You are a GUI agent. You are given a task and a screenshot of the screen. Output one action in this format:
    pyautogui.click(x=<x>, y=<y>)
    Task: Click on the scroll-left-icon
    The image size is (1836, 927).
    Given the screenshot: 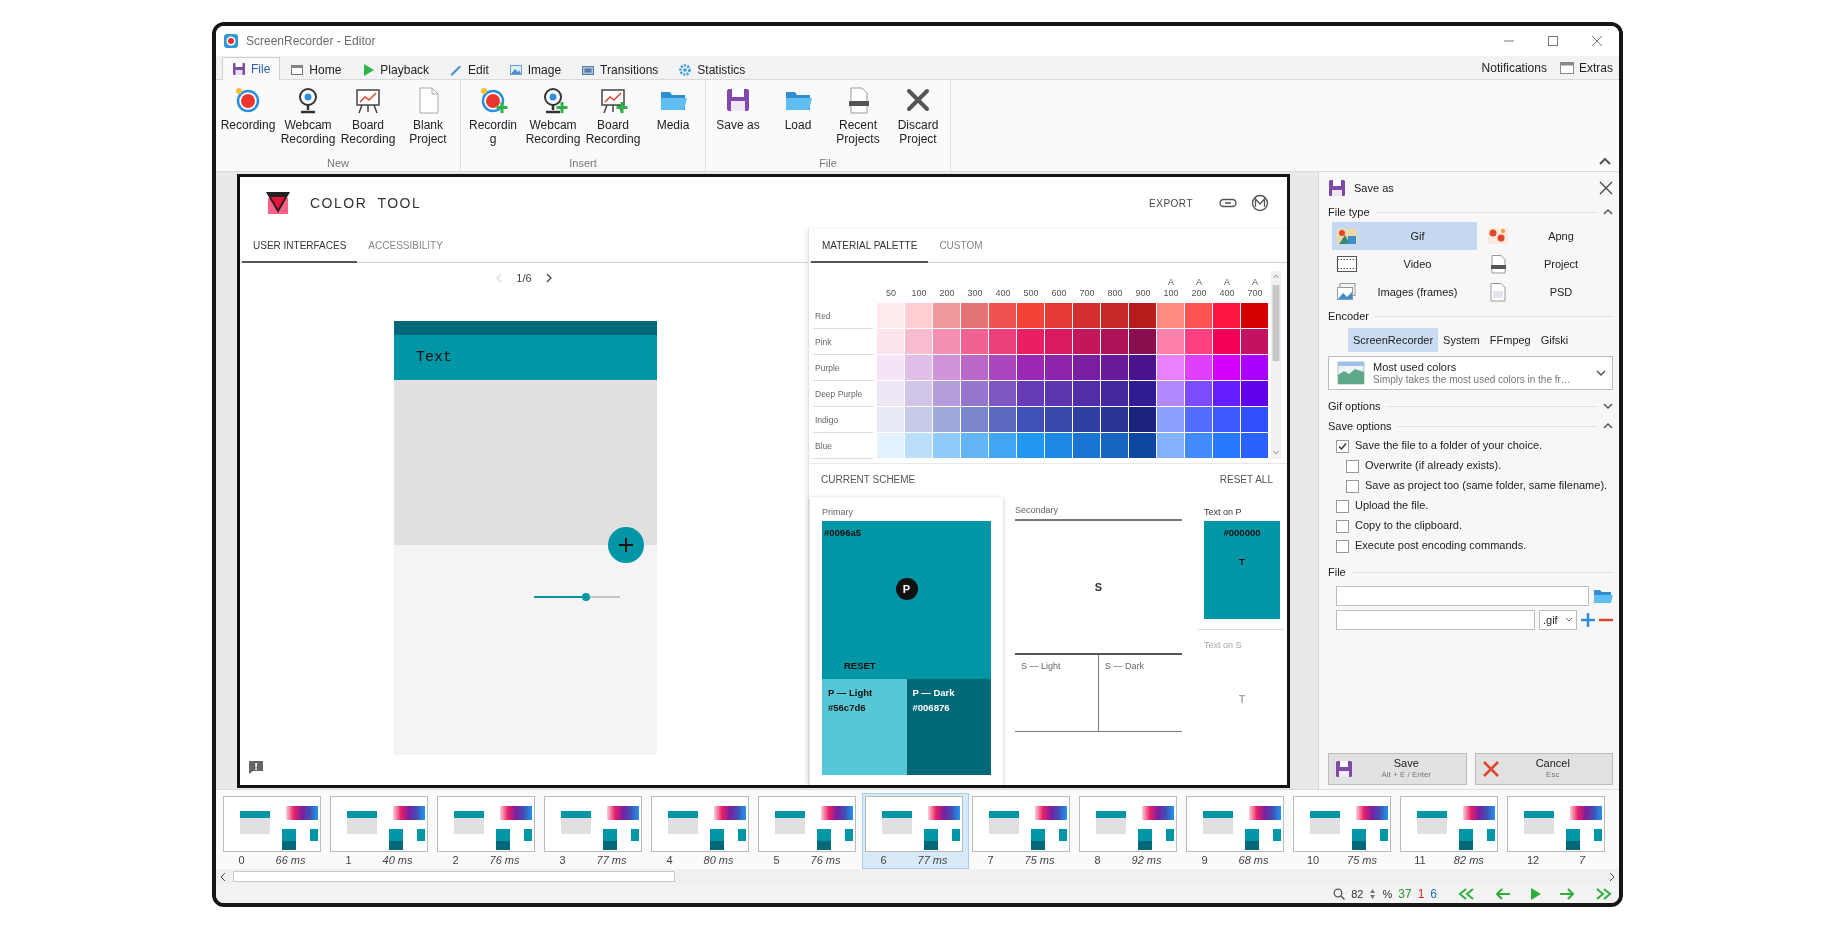 What is the action you would take?
    pyautogui.click(x=223, y=876)
    